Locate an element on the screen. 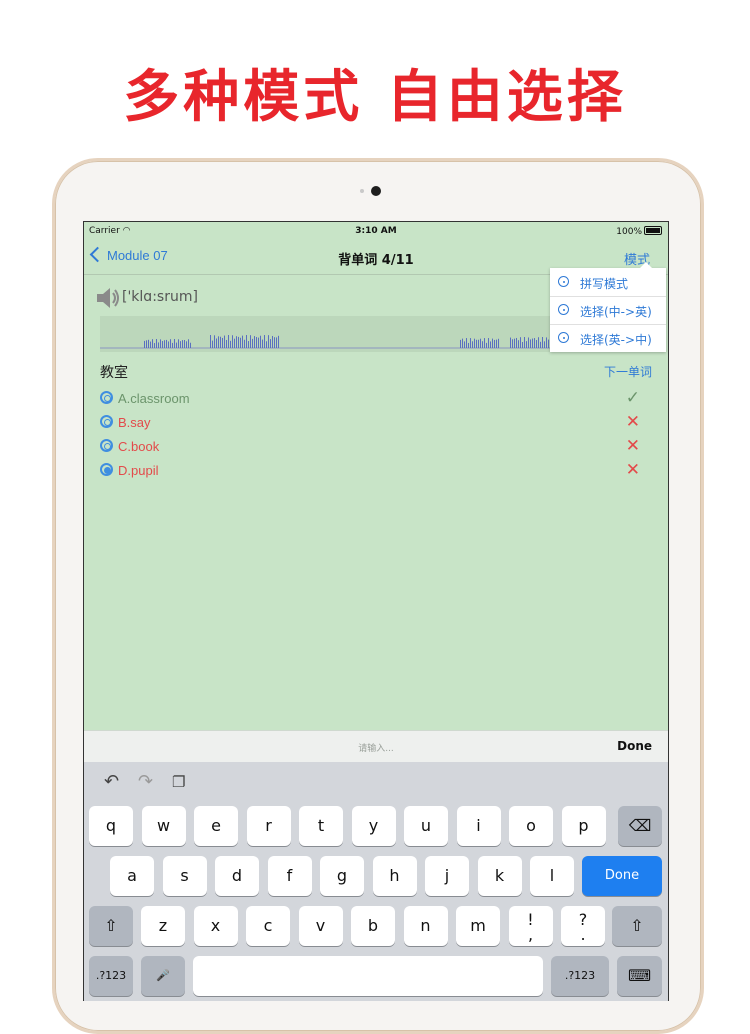 The image size is (750, 1034). status-time: 3:10 AM is located at coordinates (376, 231).